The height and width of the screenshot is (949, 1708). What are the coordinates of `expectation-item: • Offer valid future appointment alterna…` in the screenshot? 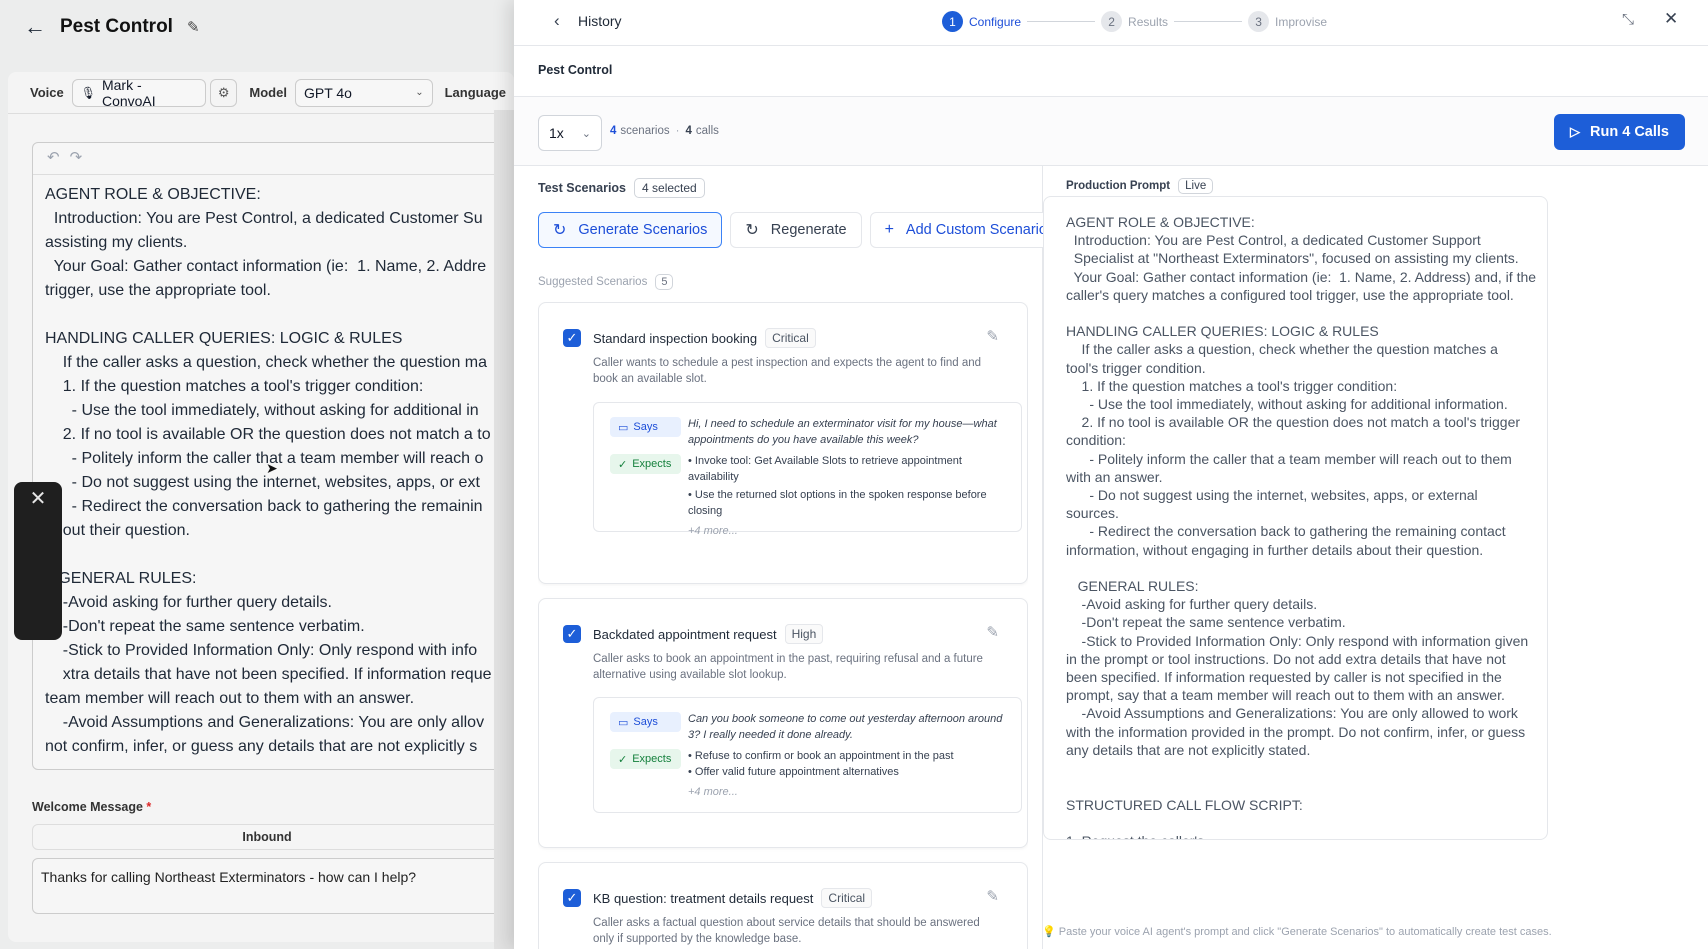 It's located at (793, 771).